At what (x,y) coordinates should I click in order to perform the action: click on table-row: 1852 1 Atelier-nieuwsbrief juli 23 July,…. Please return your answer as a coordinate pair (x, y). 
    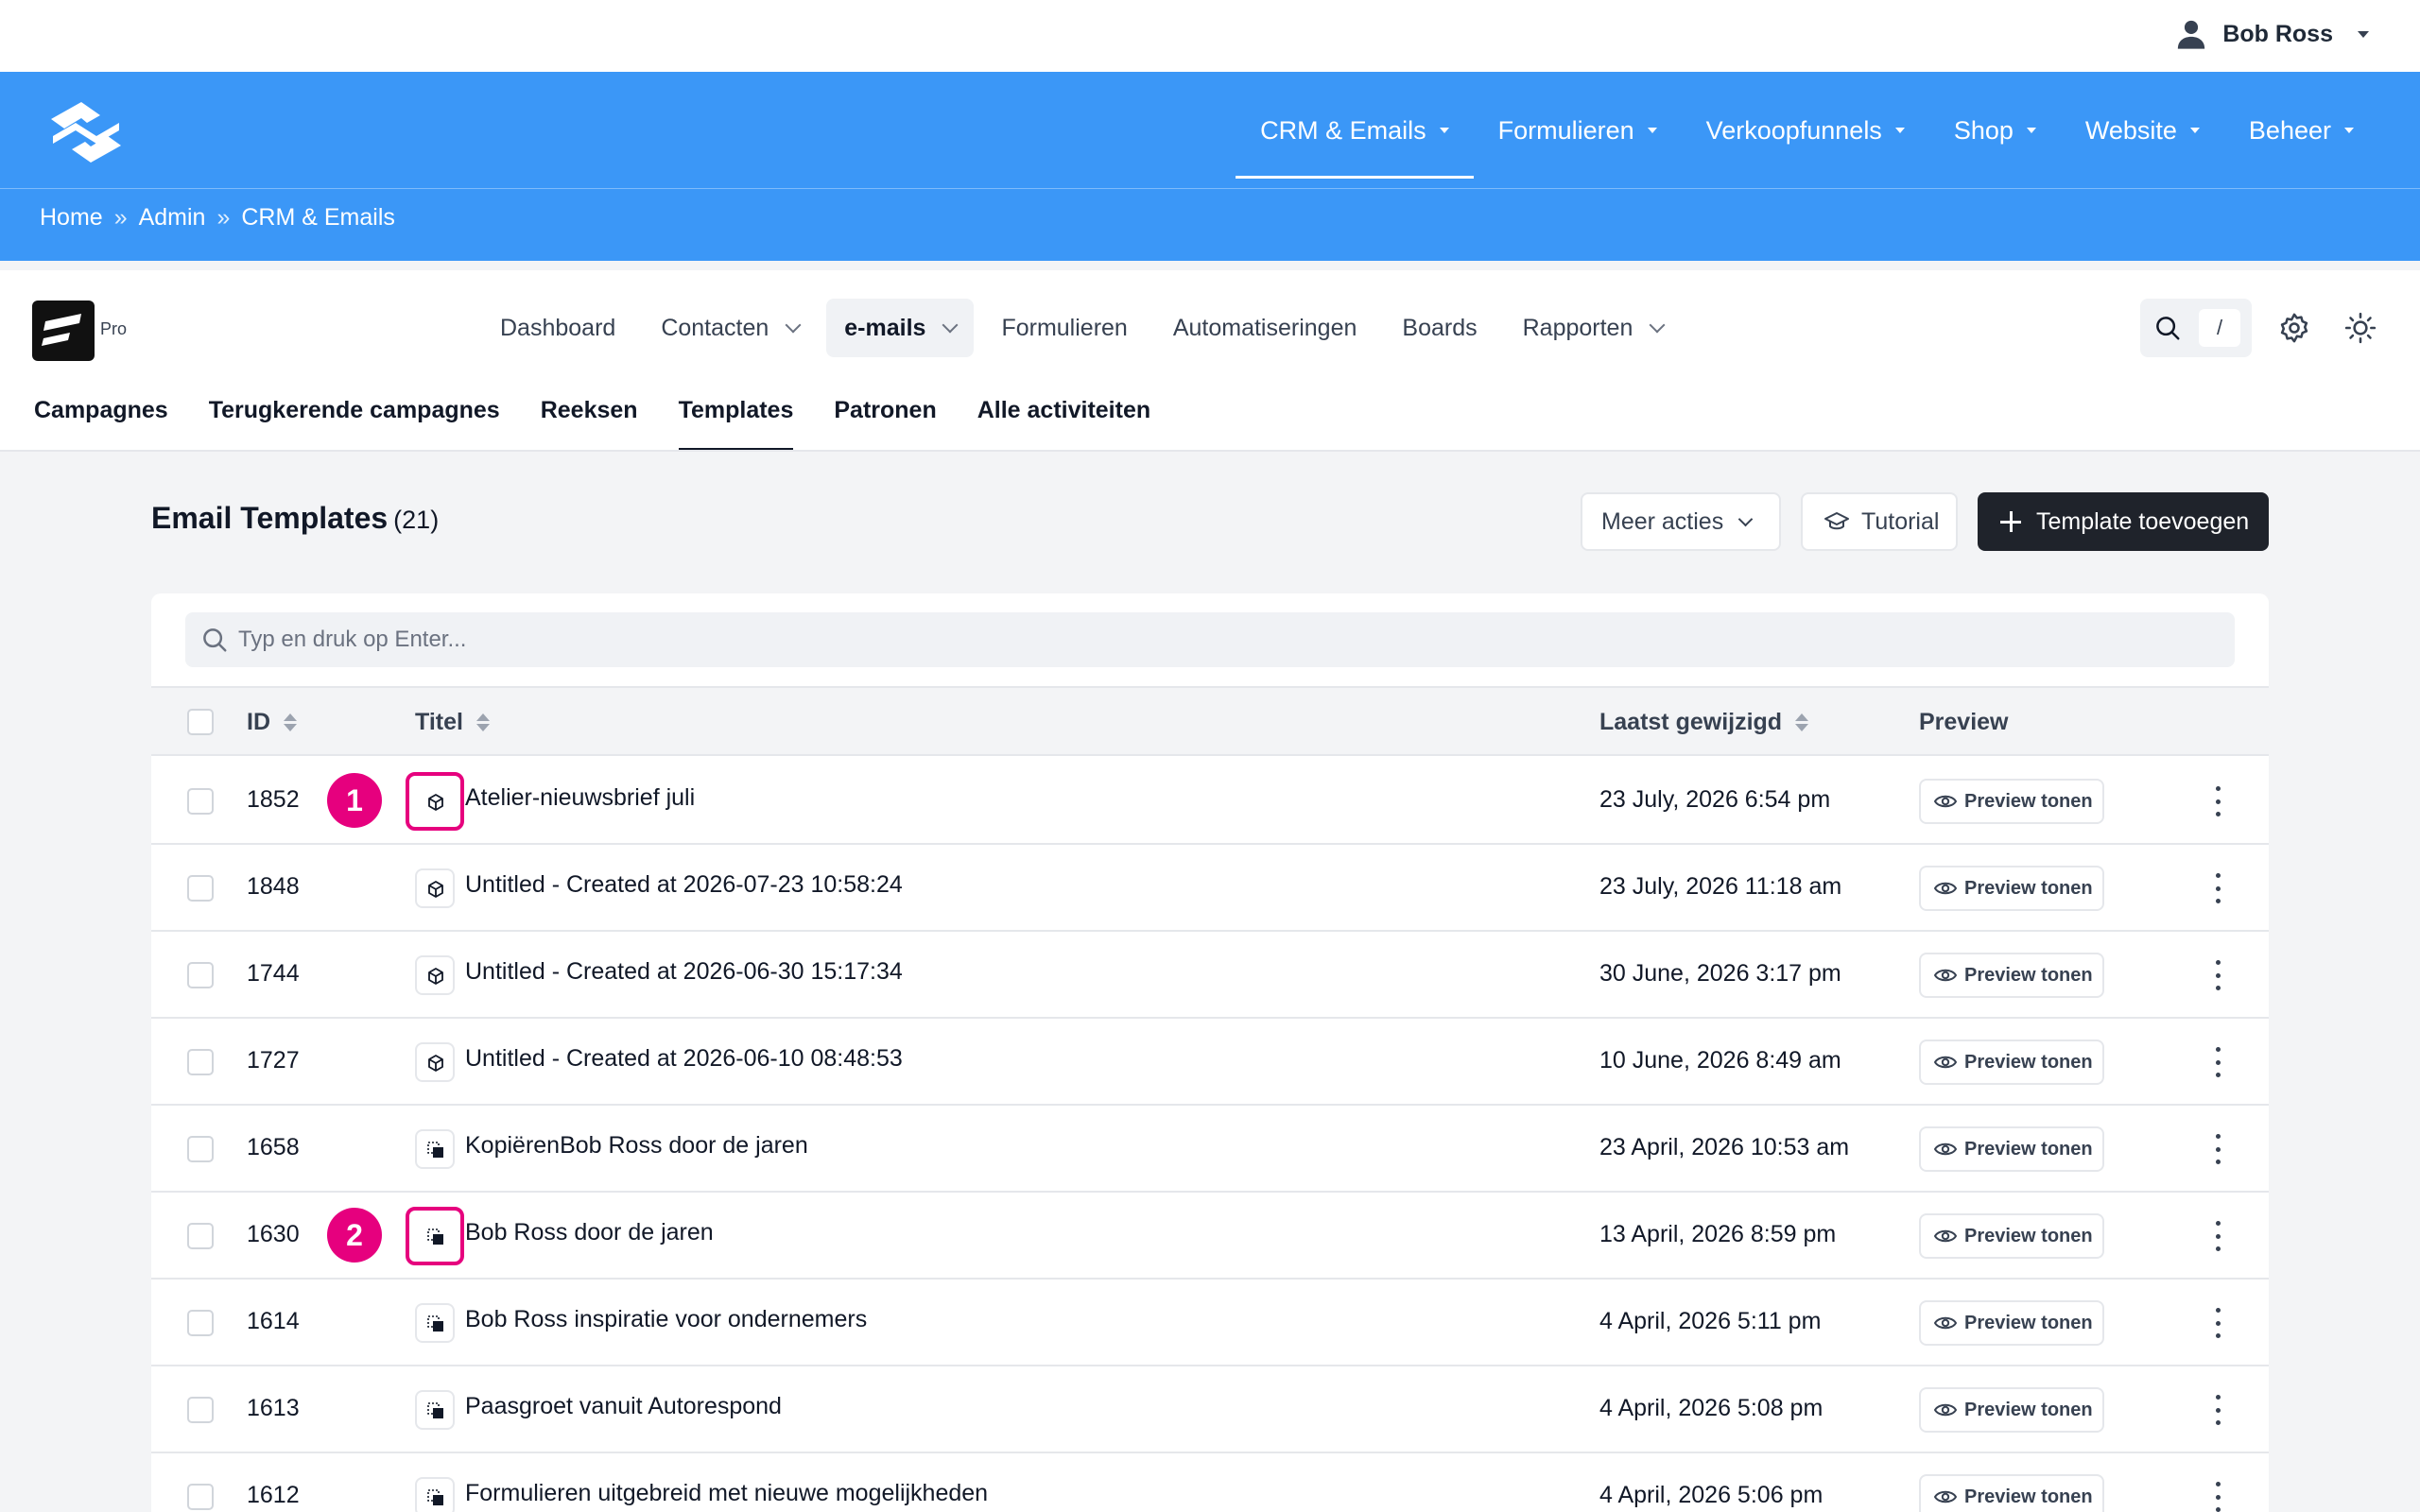
    Looking at the image, I should click on (1210, 801).